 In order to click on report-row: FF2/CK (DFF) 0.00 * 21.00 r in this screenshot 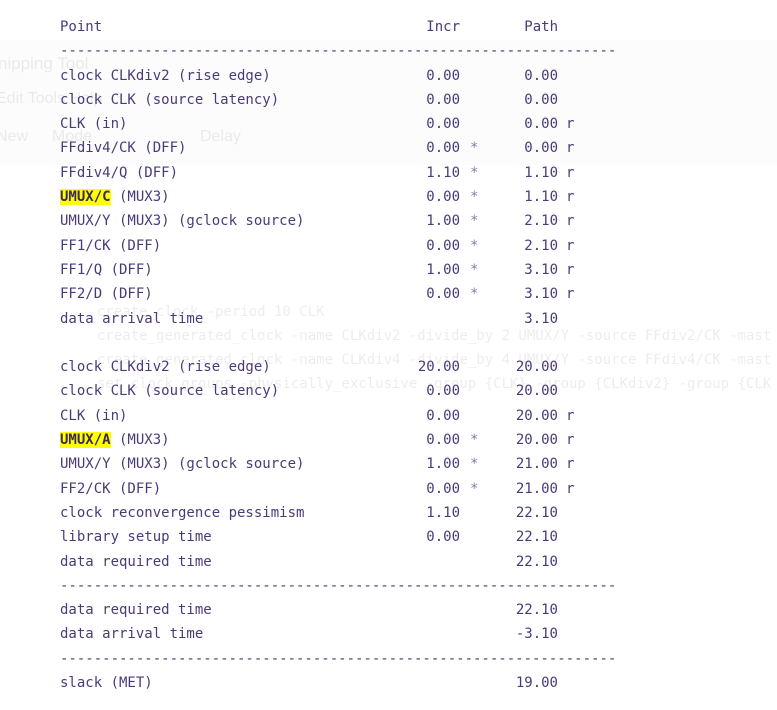, I will do `click(388, 489)`.